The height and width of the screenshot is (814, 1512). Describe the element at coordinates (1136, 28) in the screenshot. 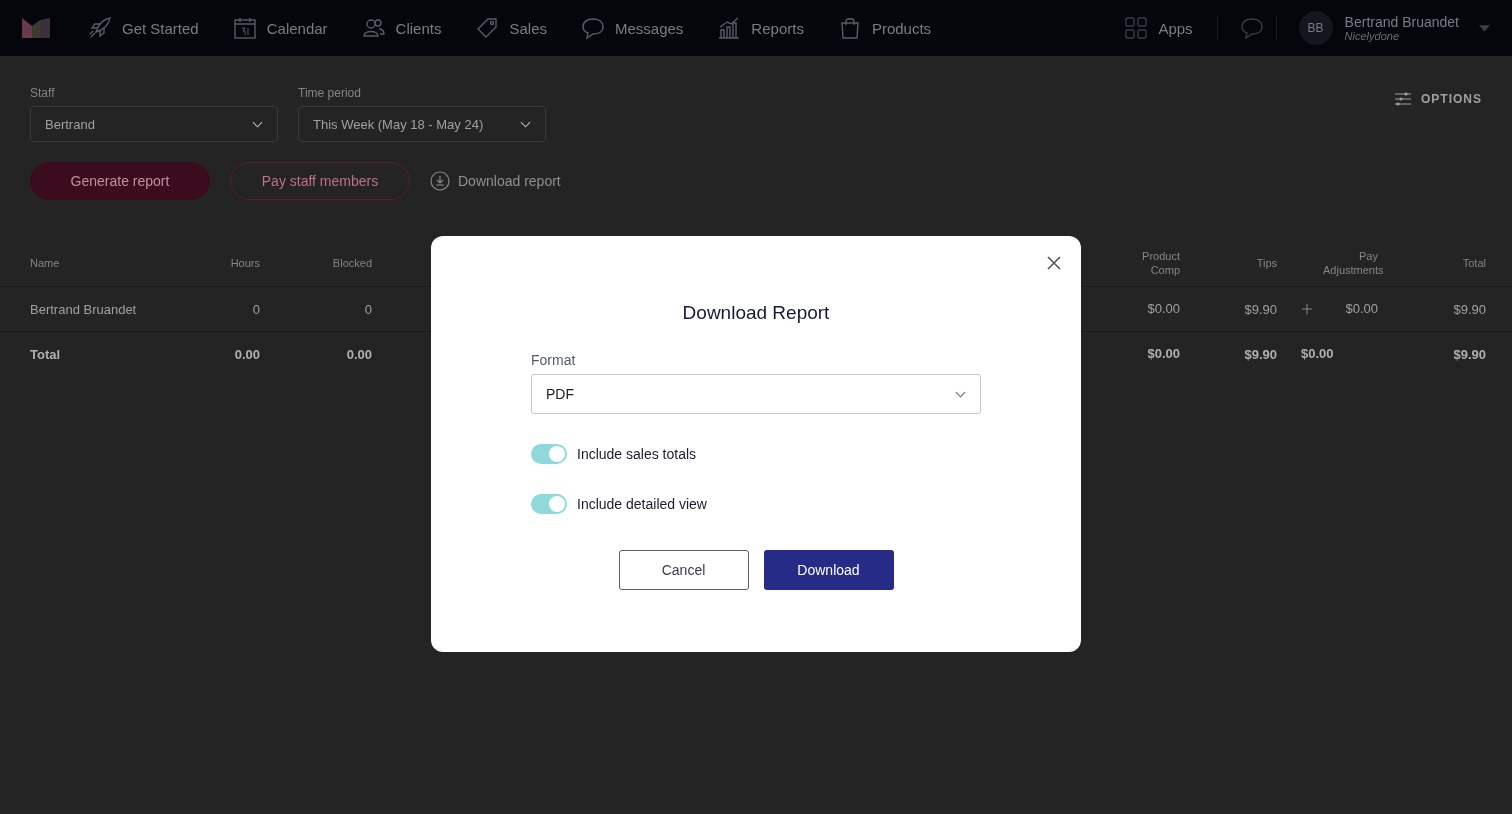

I see `grid-icon` at that location.